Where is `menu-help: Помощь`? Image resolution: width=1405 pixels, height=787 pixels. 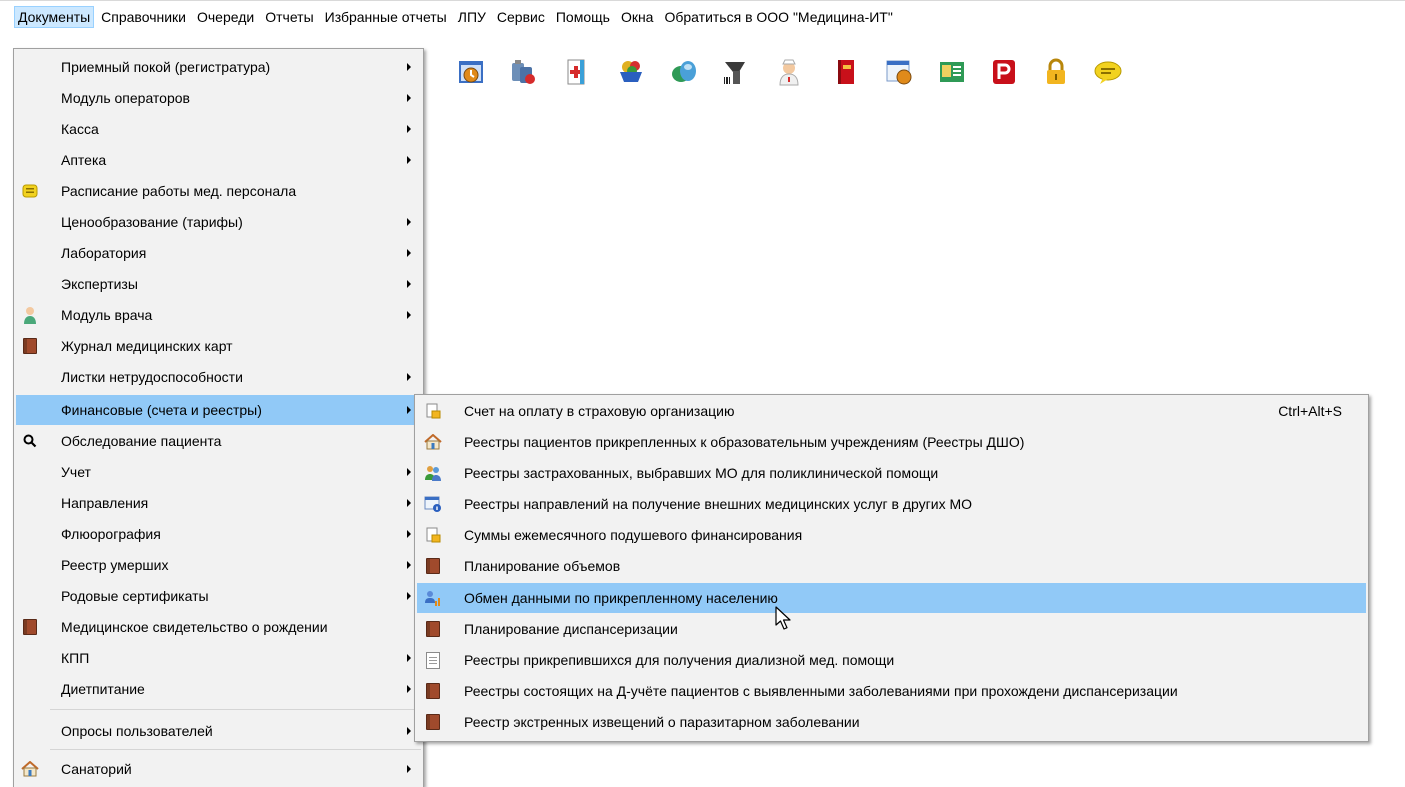
menu-help: Помощь is located at coordinates (583, 17).